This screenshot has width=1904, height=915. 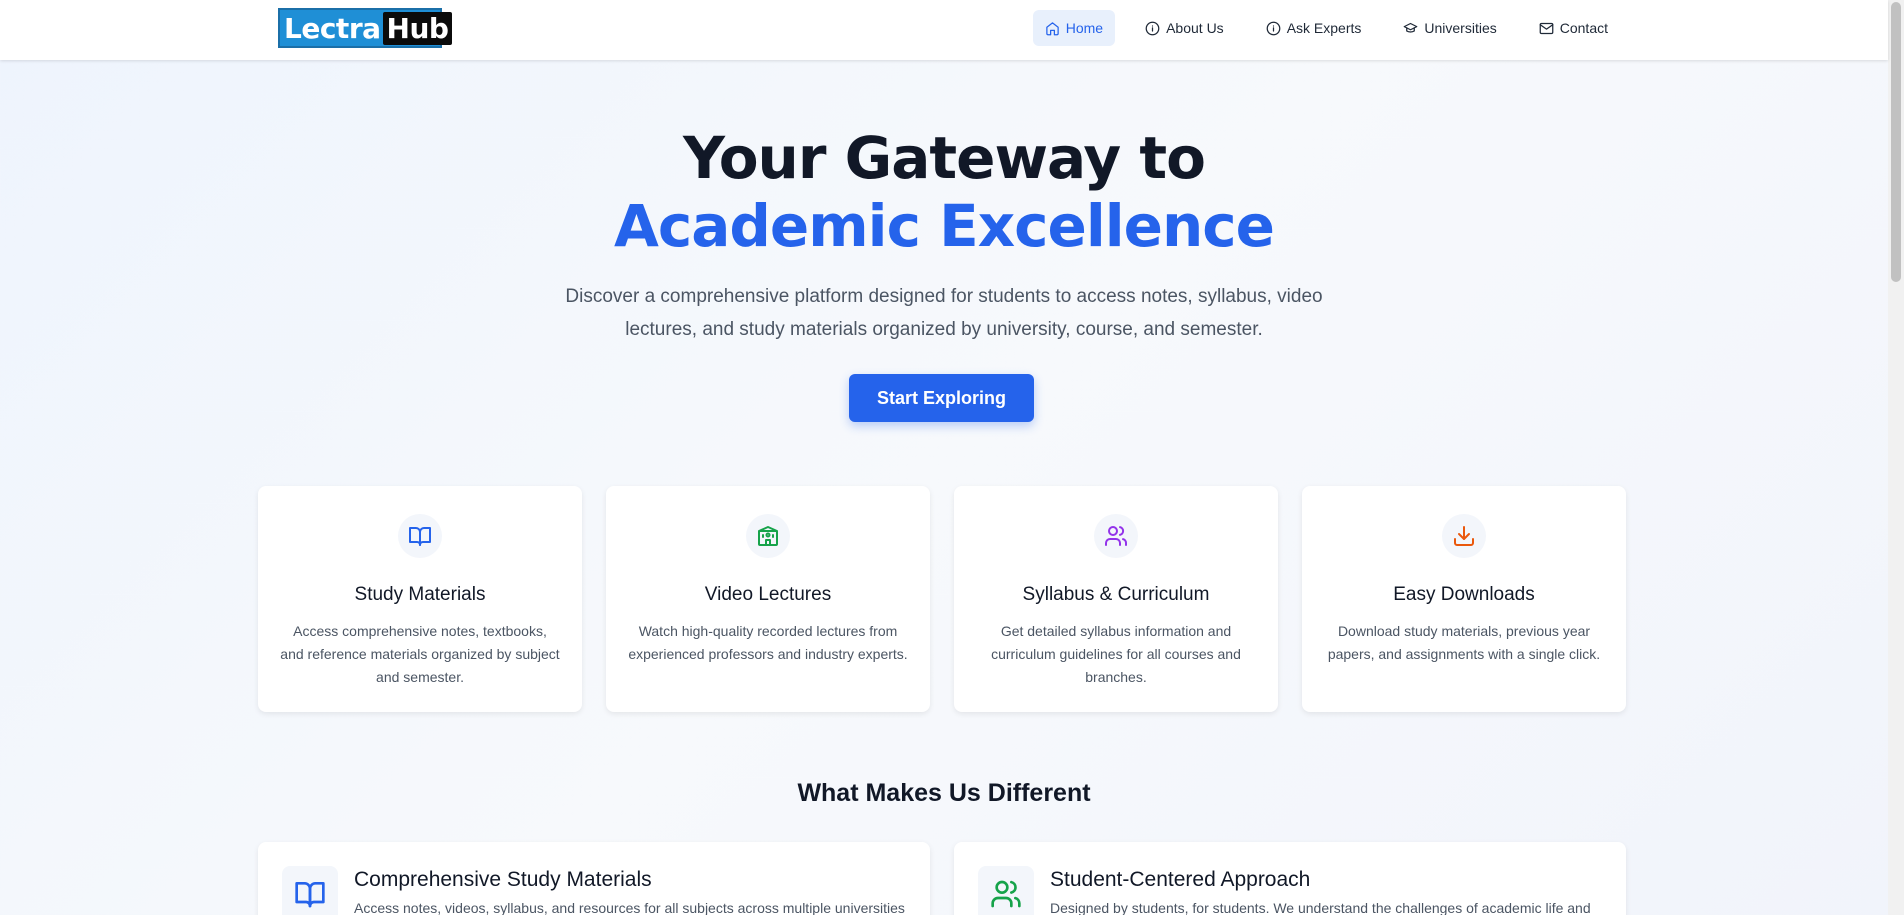 I want to click on nav-ask-experts-label: Ask Experts, so click(x=1324, y=28).